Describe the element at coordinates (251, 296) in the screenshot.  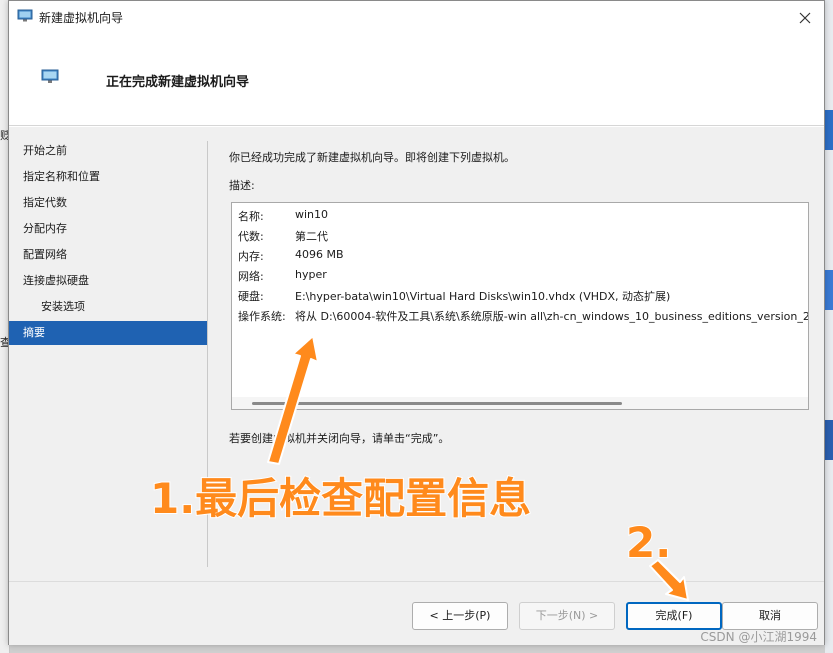
I see `summary-key: 硬盘:` at that location.